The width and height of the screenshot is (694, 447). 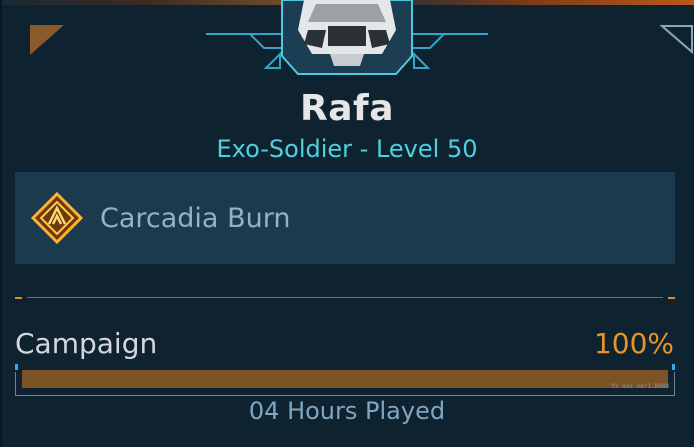 I want to click on character-name: Rafa, so click(x=347, y=108).